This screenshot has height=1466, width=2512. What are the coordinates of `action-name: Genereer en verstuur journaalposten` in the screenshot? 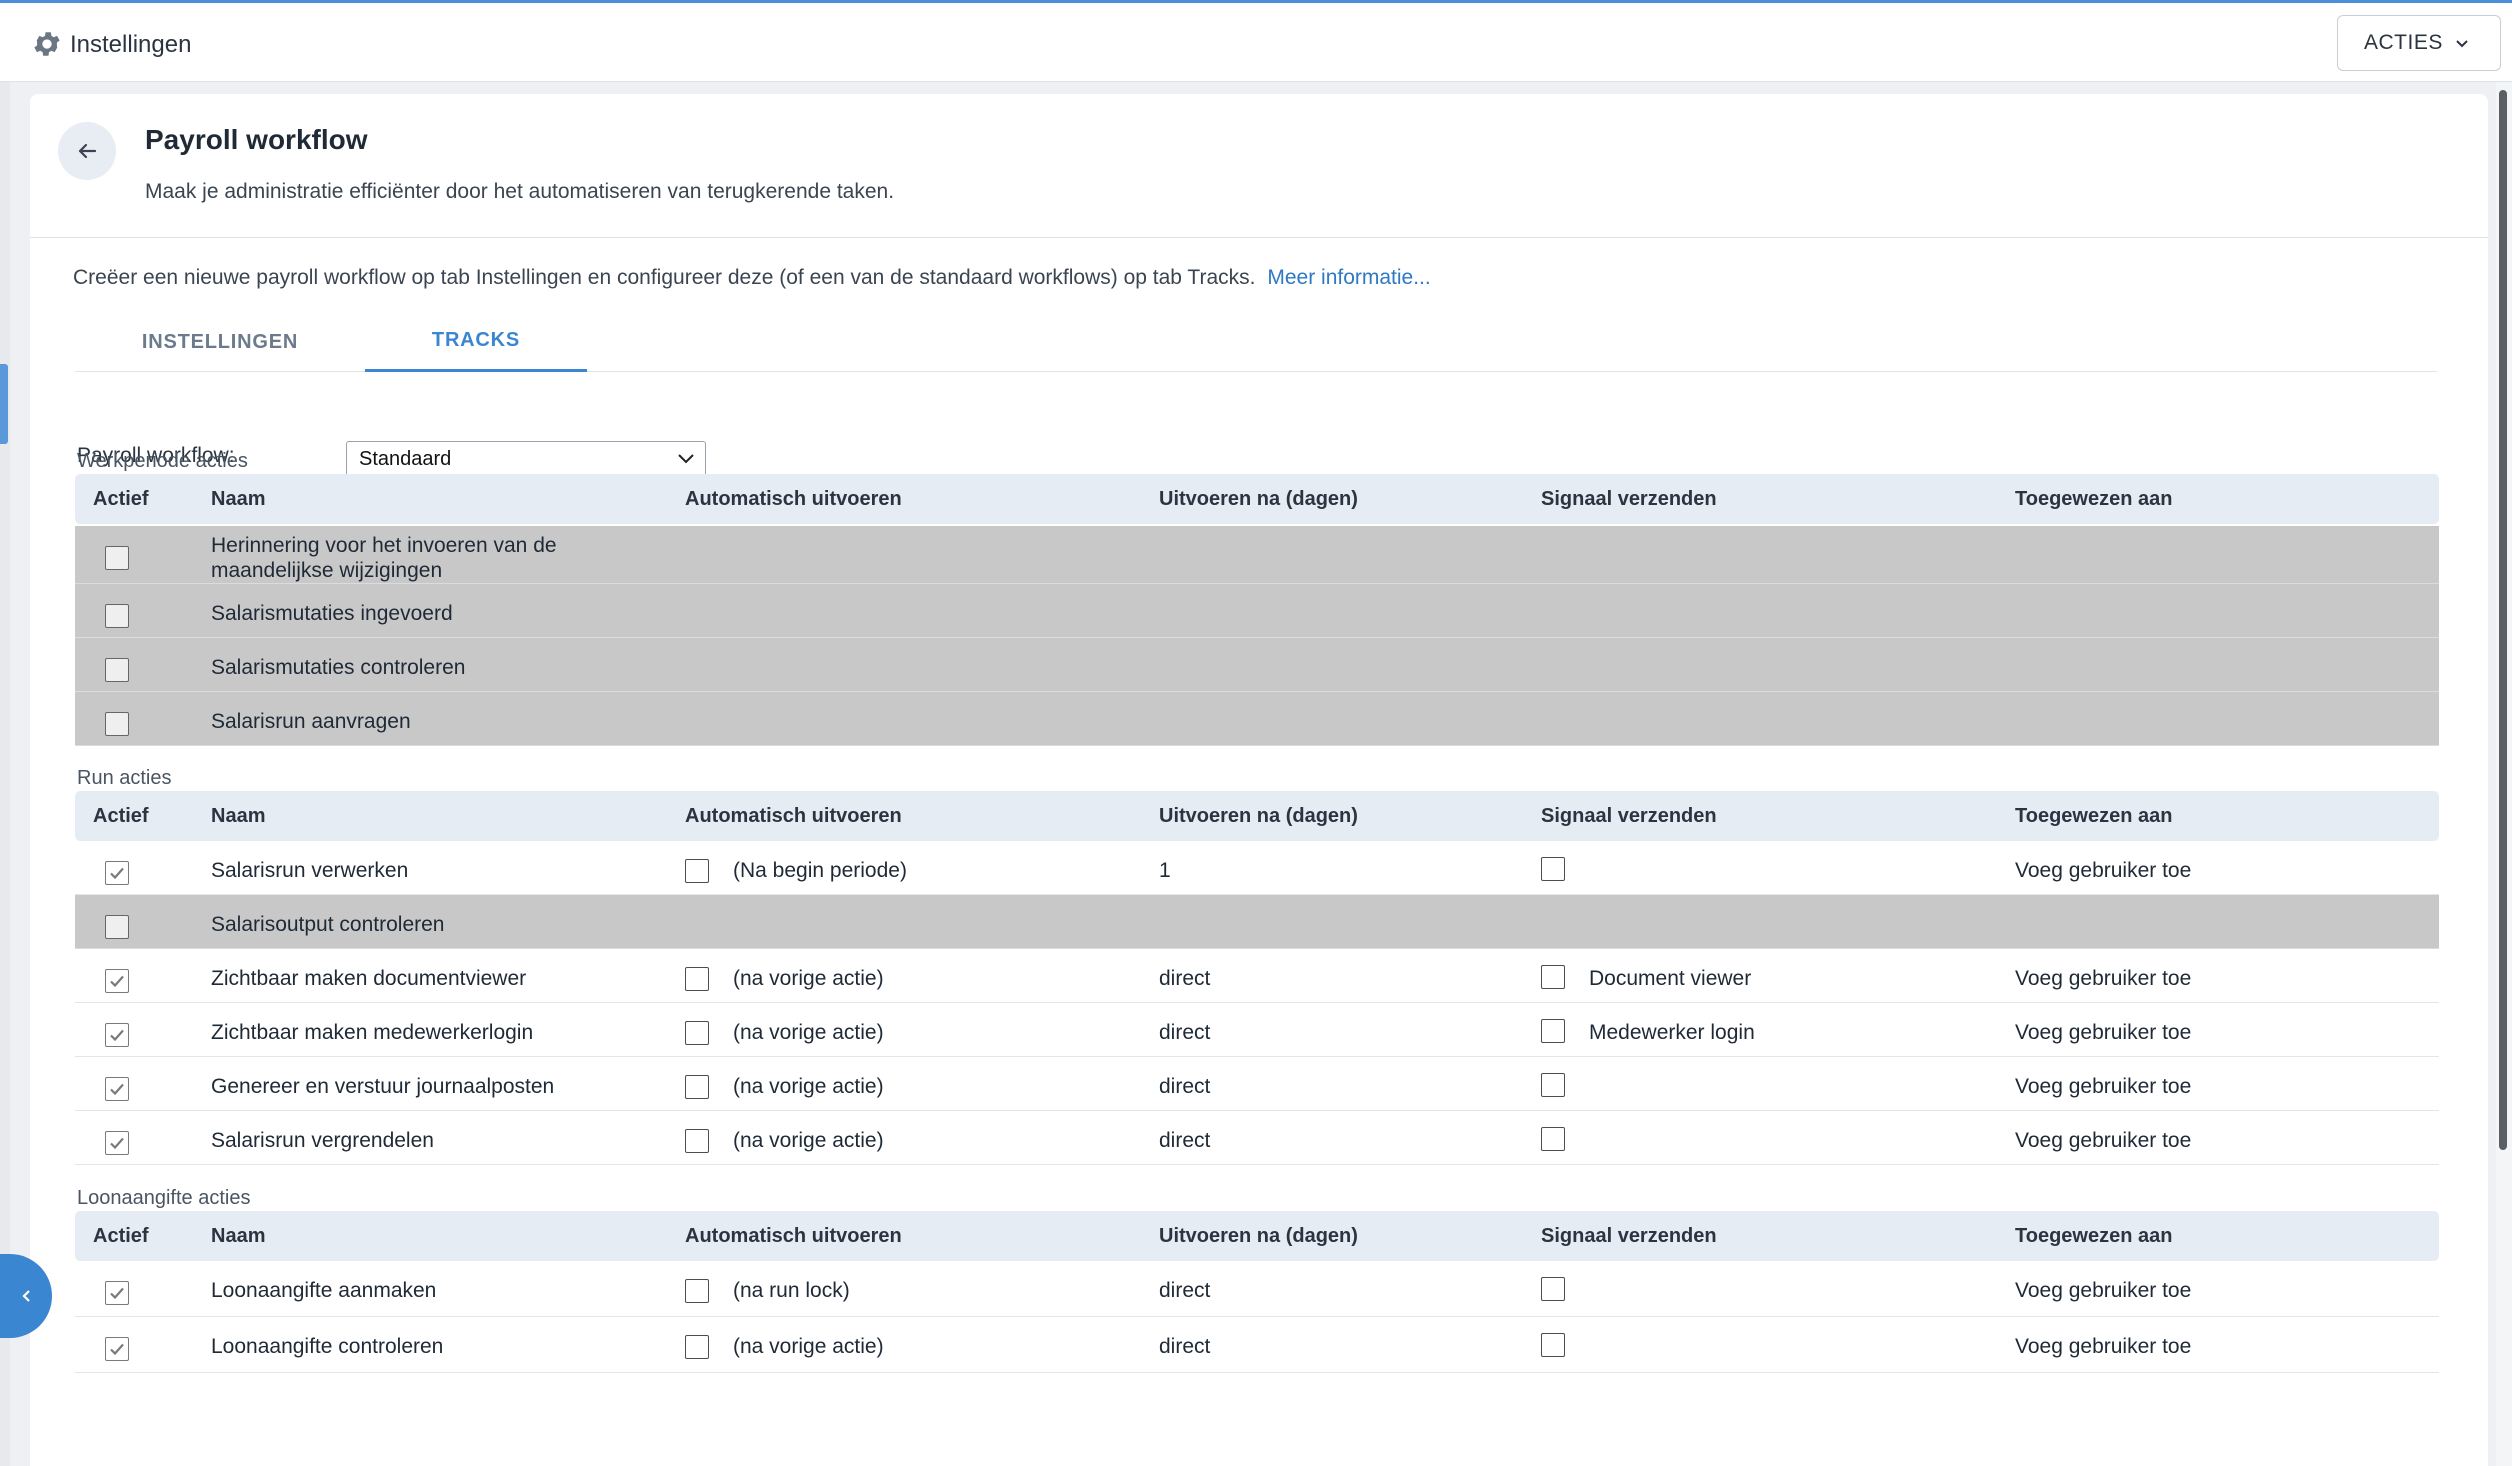 It's located at (383, 1086).